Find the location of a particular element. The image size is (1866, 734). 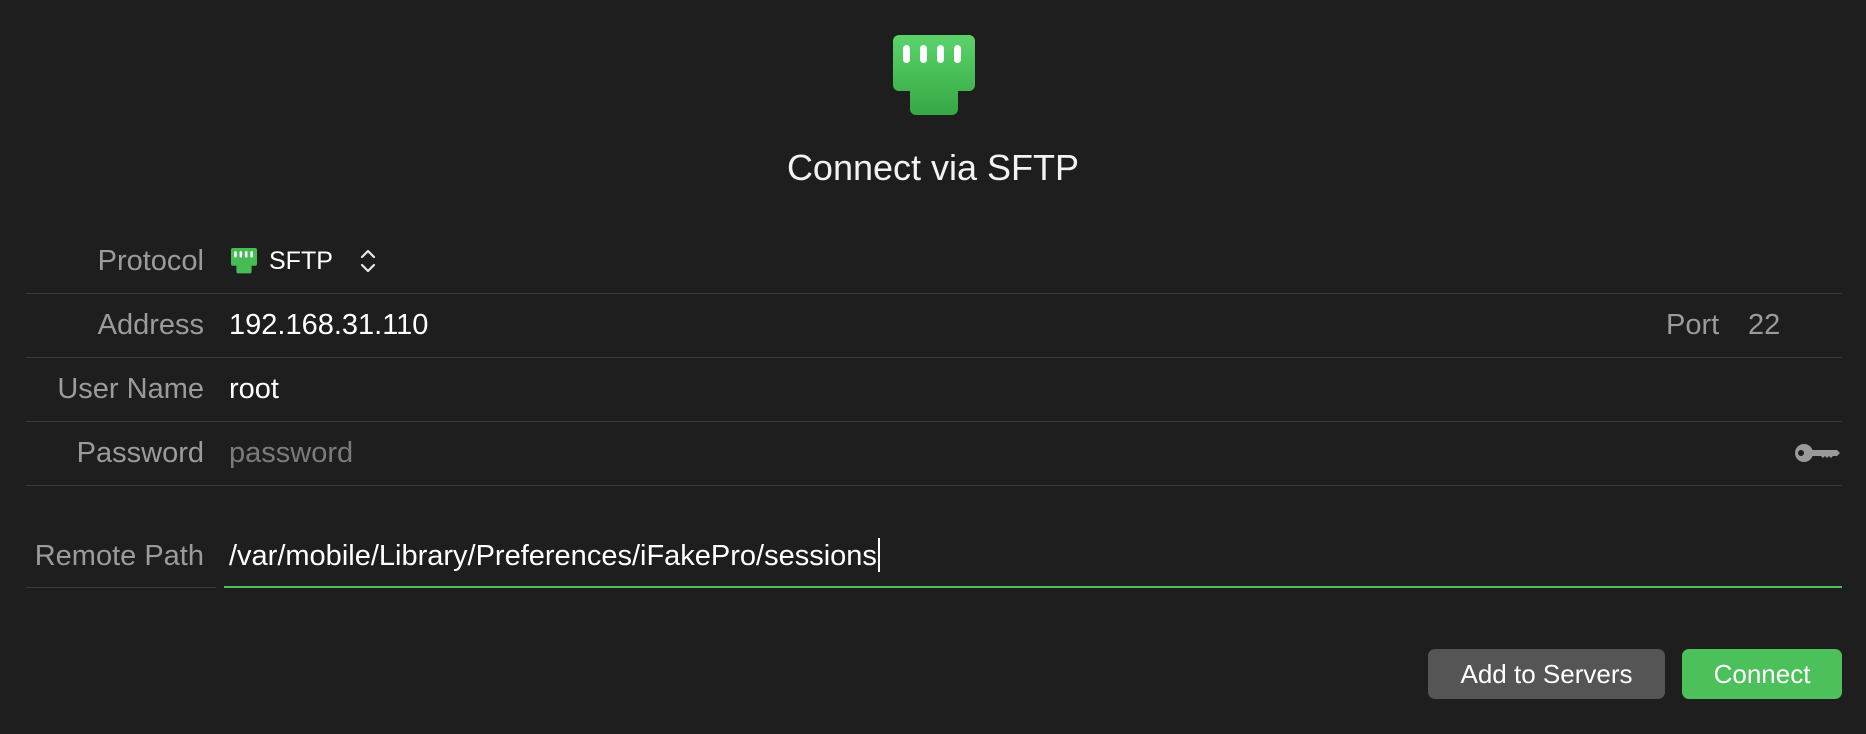

dialog-title: Connect via SFTP is located at coordinates (933, 167).